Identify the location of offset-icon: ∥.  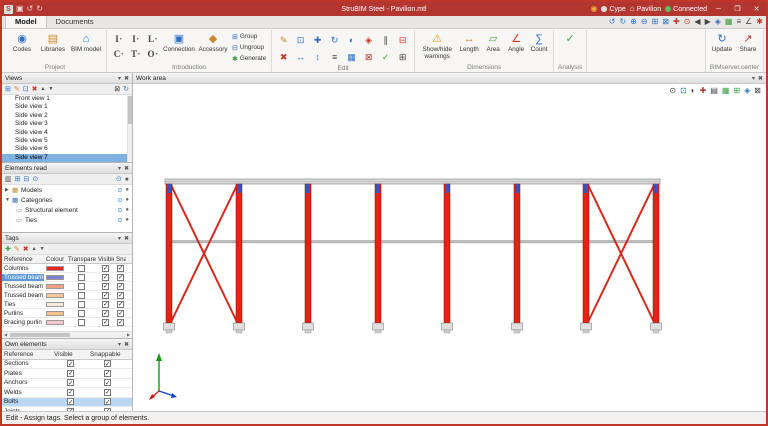
(385, 40).